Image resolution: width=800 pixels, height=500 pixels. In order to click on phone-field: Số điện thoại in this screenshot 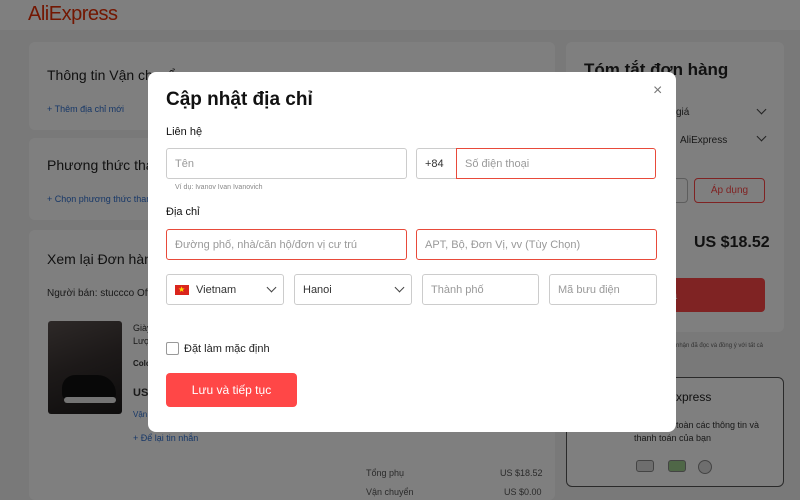, I will do `click(556, 163)`.